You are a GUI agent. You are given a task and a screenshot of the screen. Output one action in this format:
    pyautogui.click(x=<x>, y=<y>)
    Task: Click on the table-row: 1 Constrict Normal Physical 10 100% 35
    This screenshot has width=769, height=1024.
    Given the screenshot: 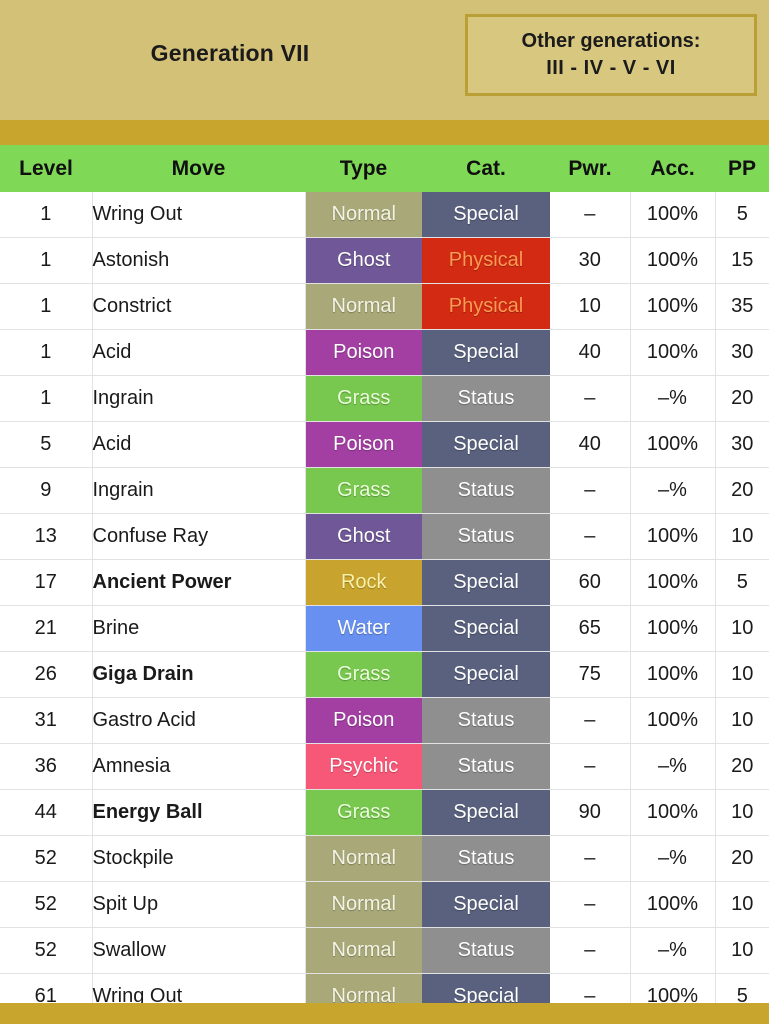 What is the action you would take?
    pyautogui.click(x=384, y=306)
    